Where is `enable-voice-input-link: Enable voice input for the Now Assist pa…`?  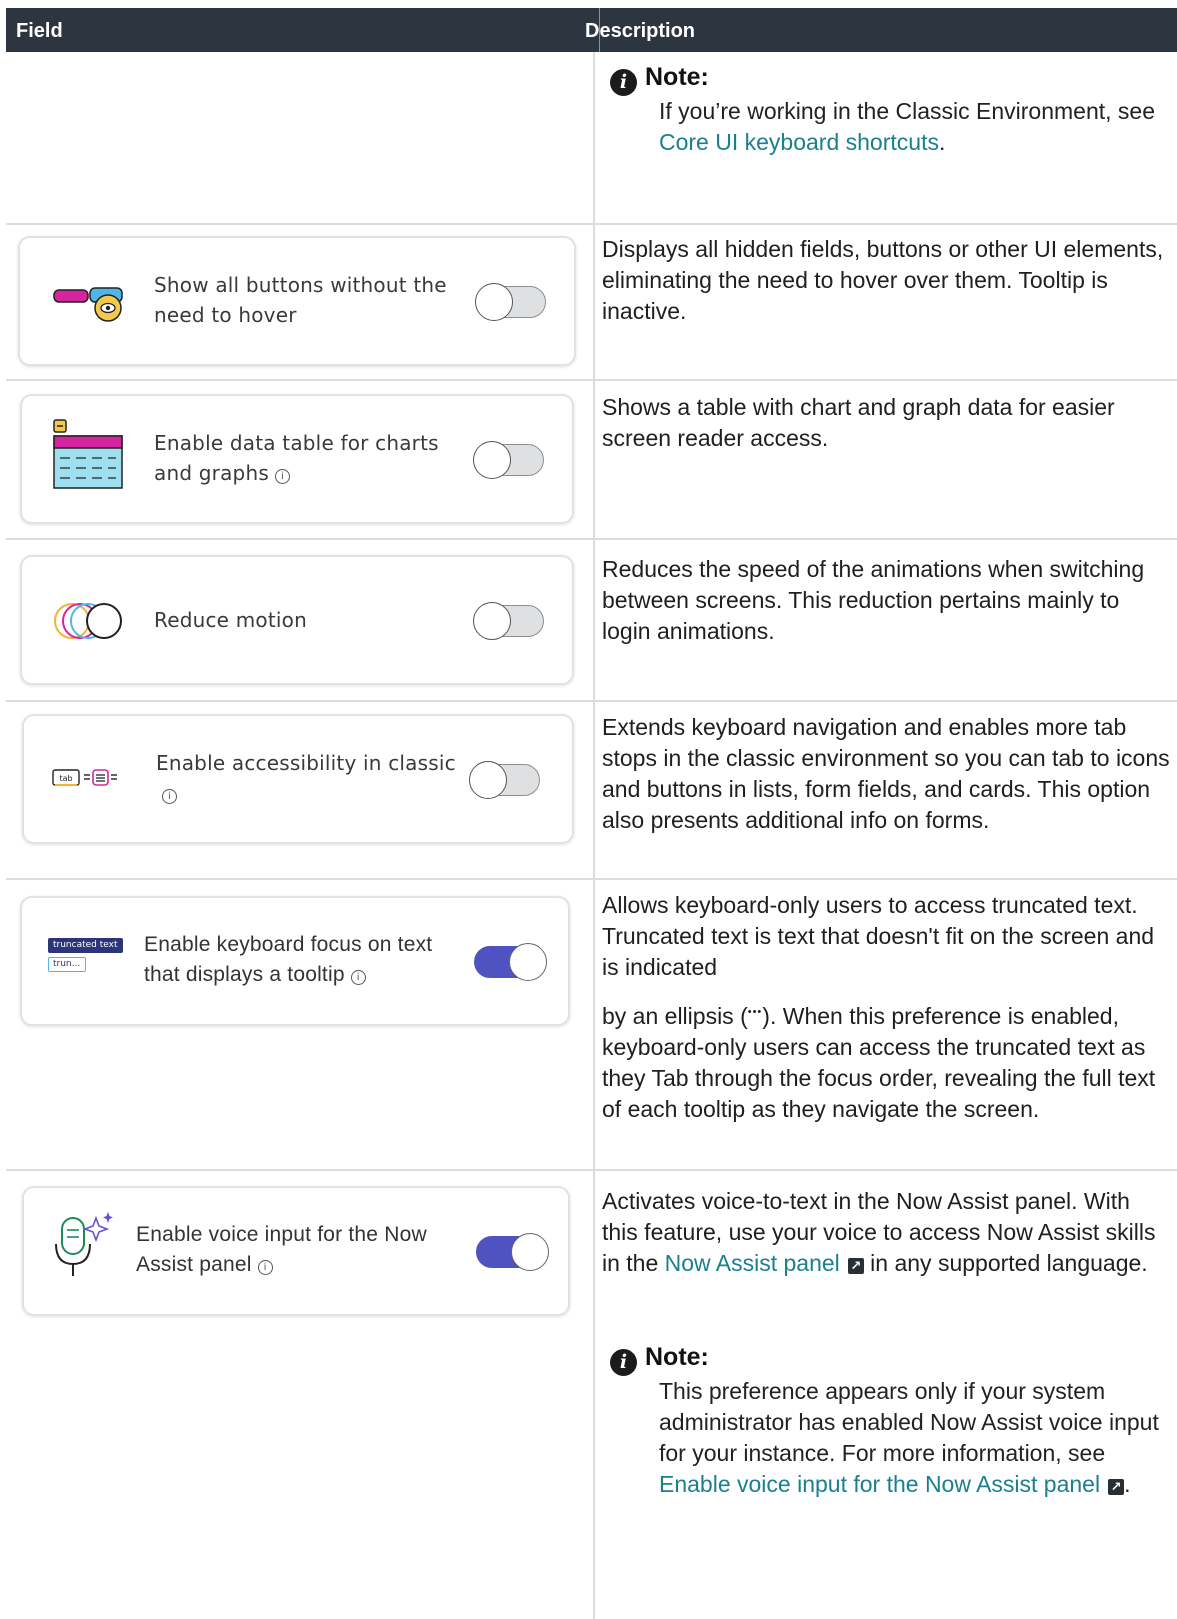
enable-voice-input-link: Enable voice input for the Now Assist pa… is located at coordinates (879, 1484).